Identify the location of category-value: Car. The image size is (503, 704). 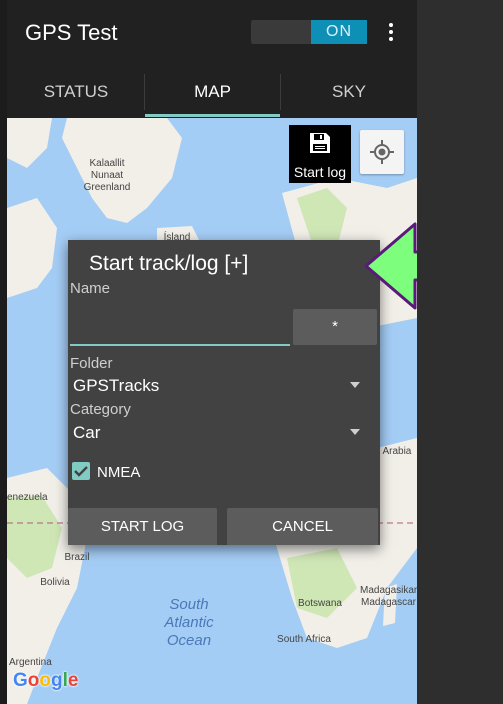
(87, 432).